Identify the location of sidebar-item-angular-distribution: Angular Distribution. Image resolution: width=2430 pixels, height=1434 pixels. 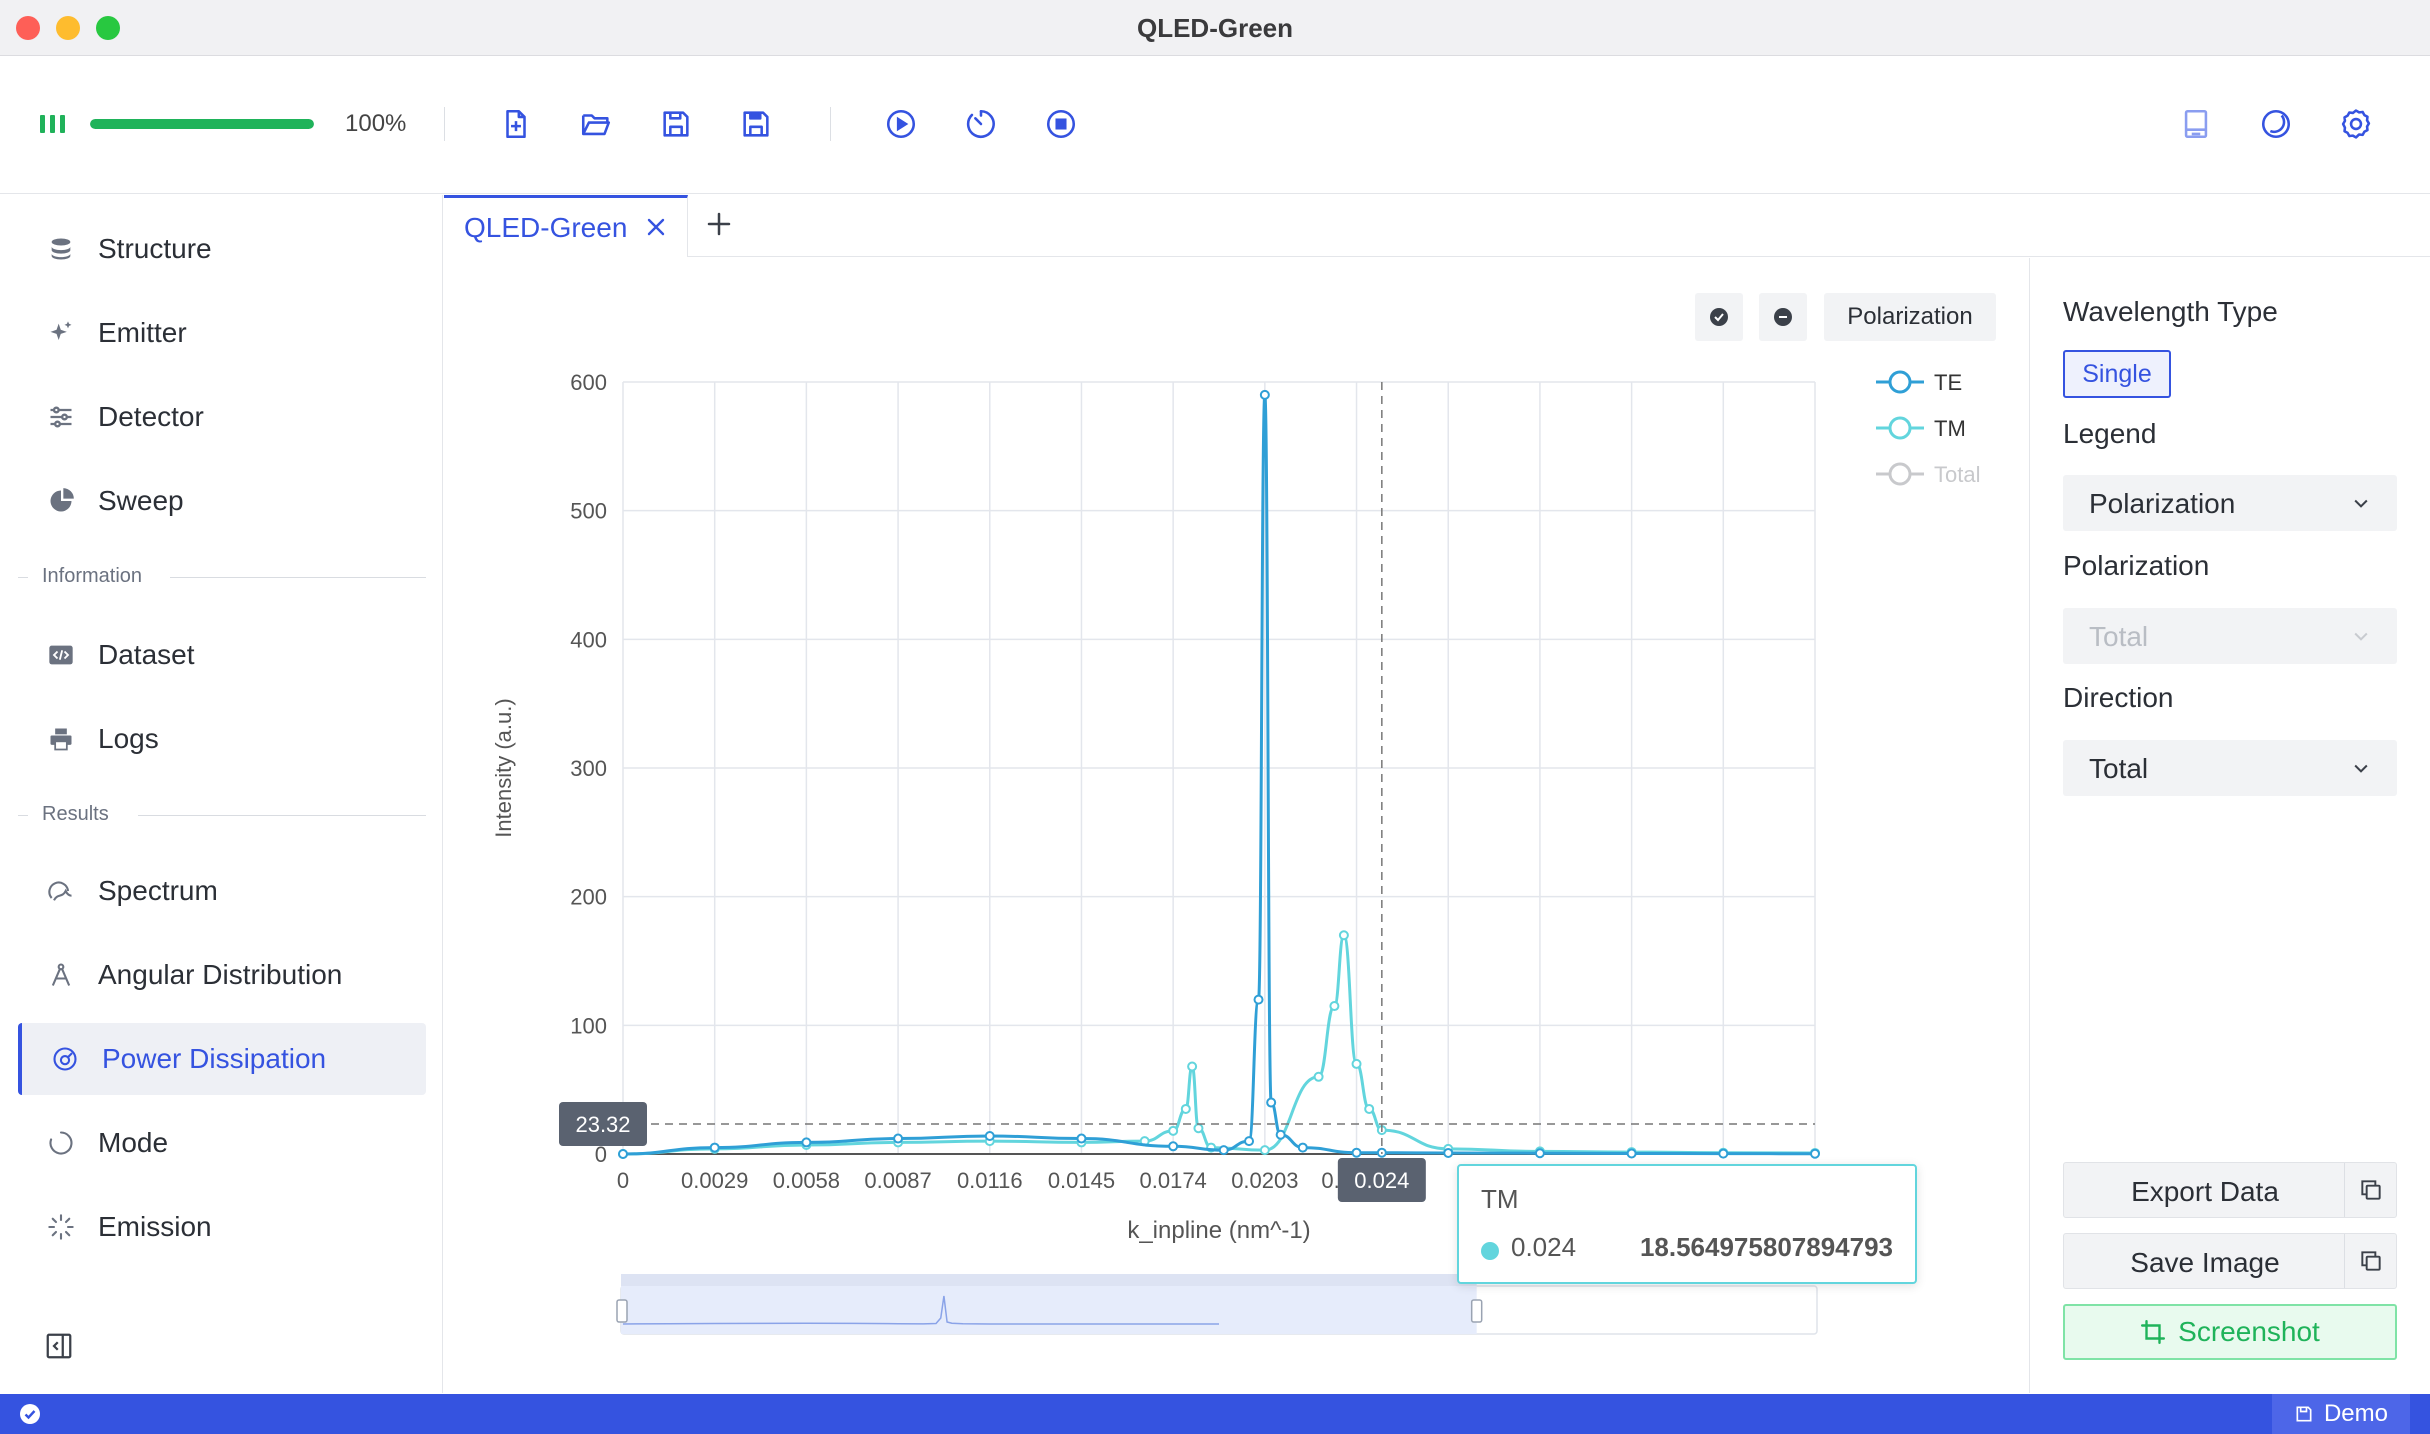
(222, 975).